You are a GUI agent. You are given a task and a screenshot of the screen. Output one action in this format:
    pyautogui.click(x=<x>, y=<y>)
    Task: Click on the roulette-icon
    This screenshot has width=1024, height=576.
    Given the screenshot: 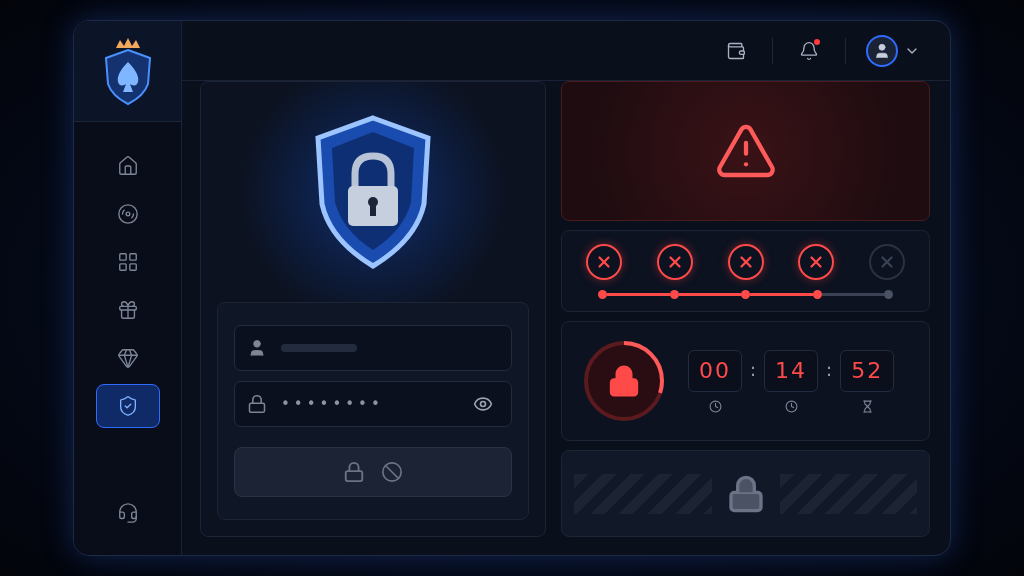 What is the action you would take?
    pyautogui.click(x=127, y=214)
    